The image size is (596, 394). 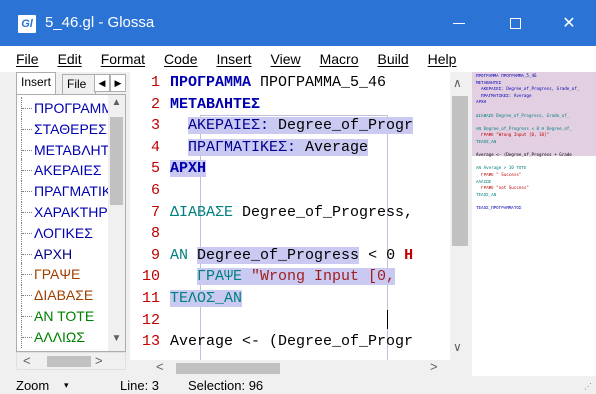 I want to click on minimap-line: ΑΝ Degree_of_Progress < 0 Η Degree_of_, so click(x=524, y=128).